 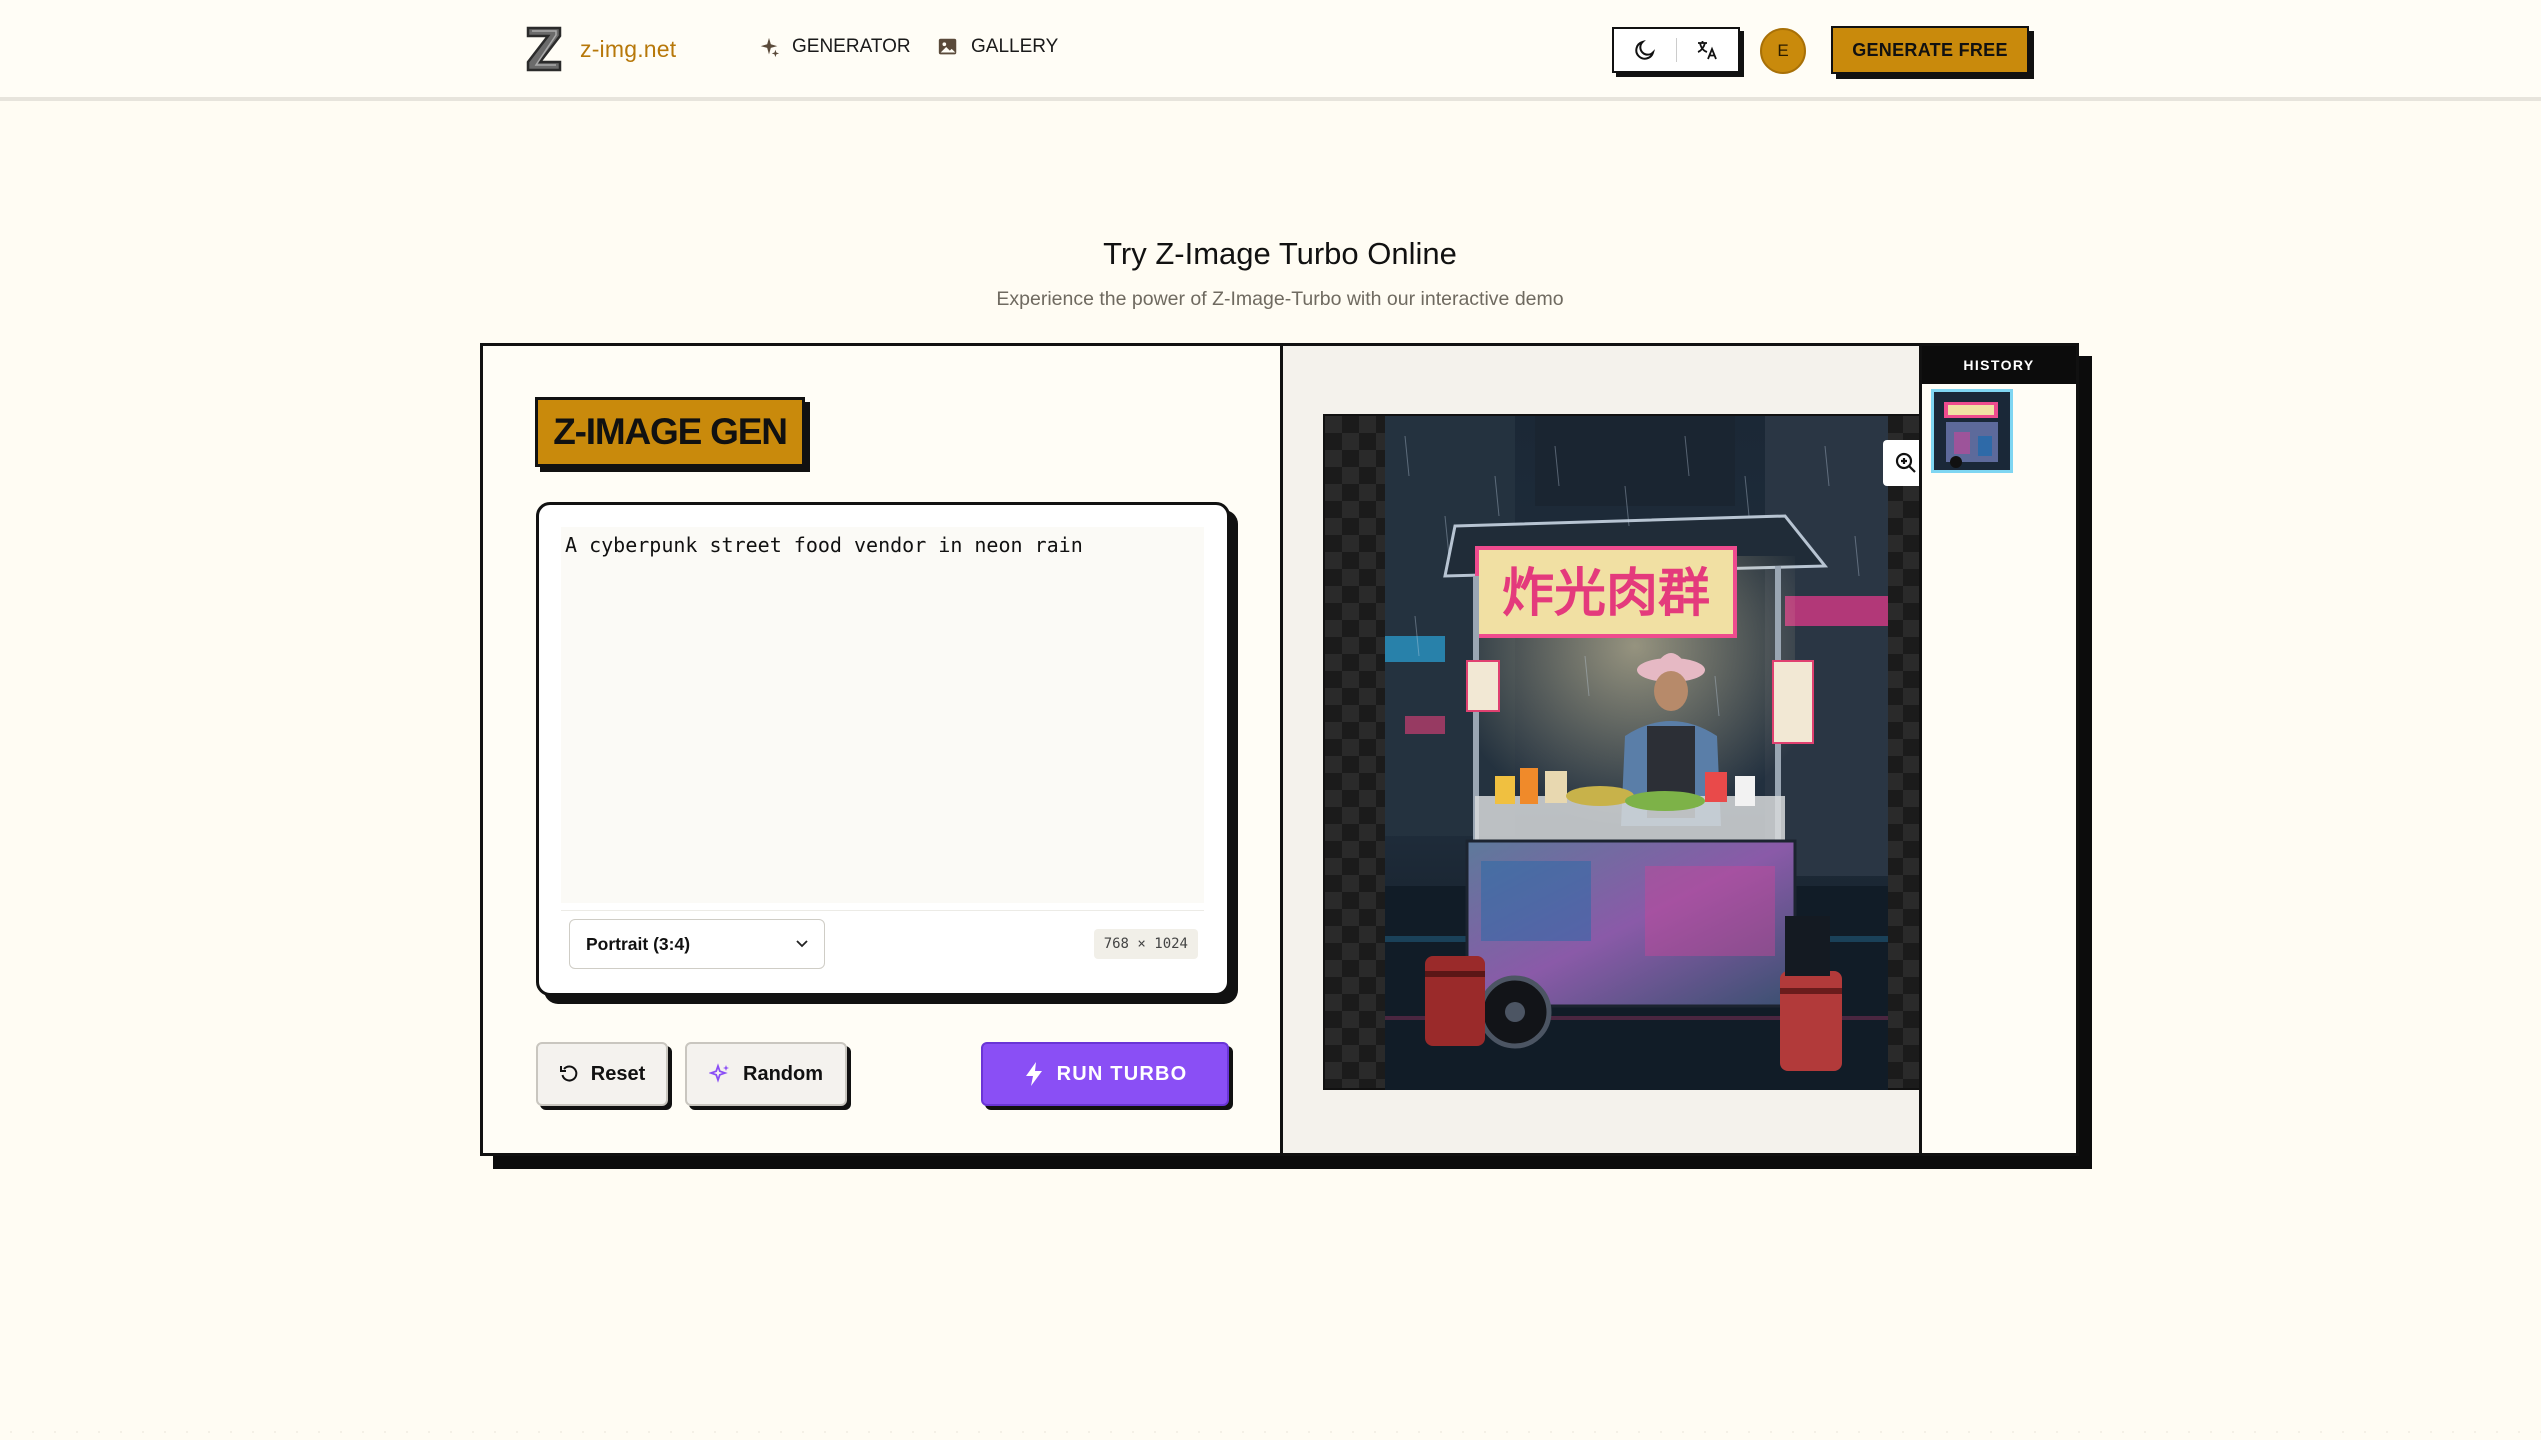 I want to click on moon-icon, so click(x=1645, y=49).